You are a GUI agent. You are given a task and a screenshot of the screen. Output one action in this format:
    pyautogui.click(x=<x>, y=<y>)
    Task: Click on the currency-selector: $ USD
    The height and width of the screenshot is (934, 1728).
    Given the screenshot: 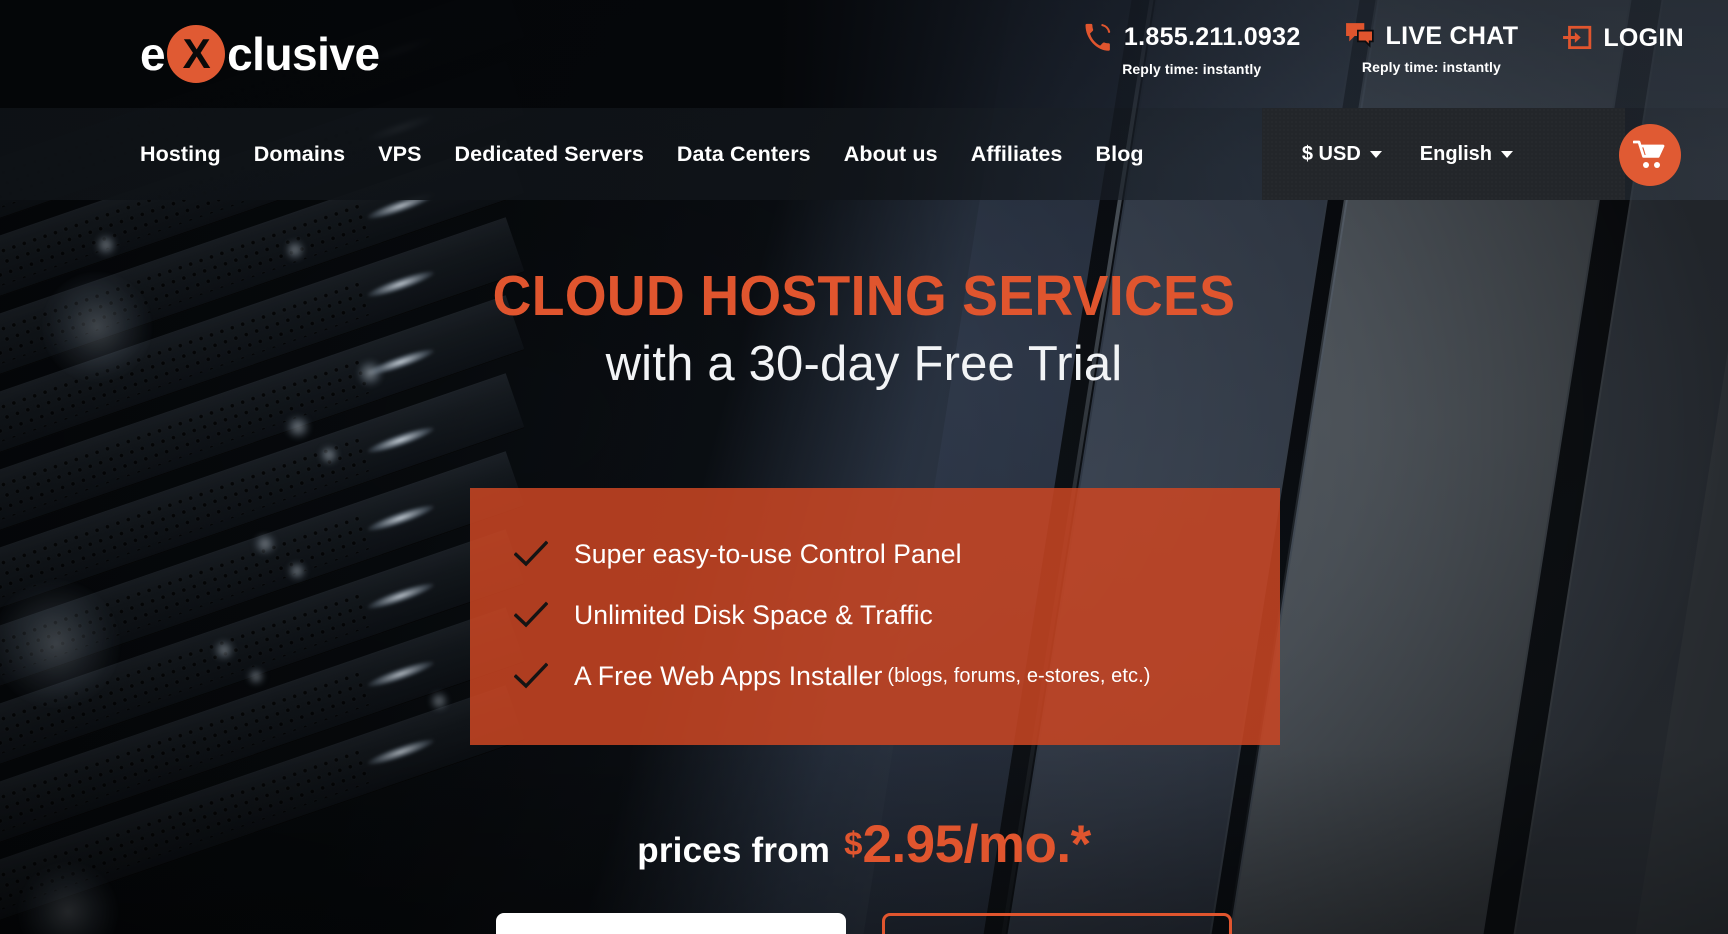 What is the action you would take?
    pyautogui.click(x=1342, y=154)
    